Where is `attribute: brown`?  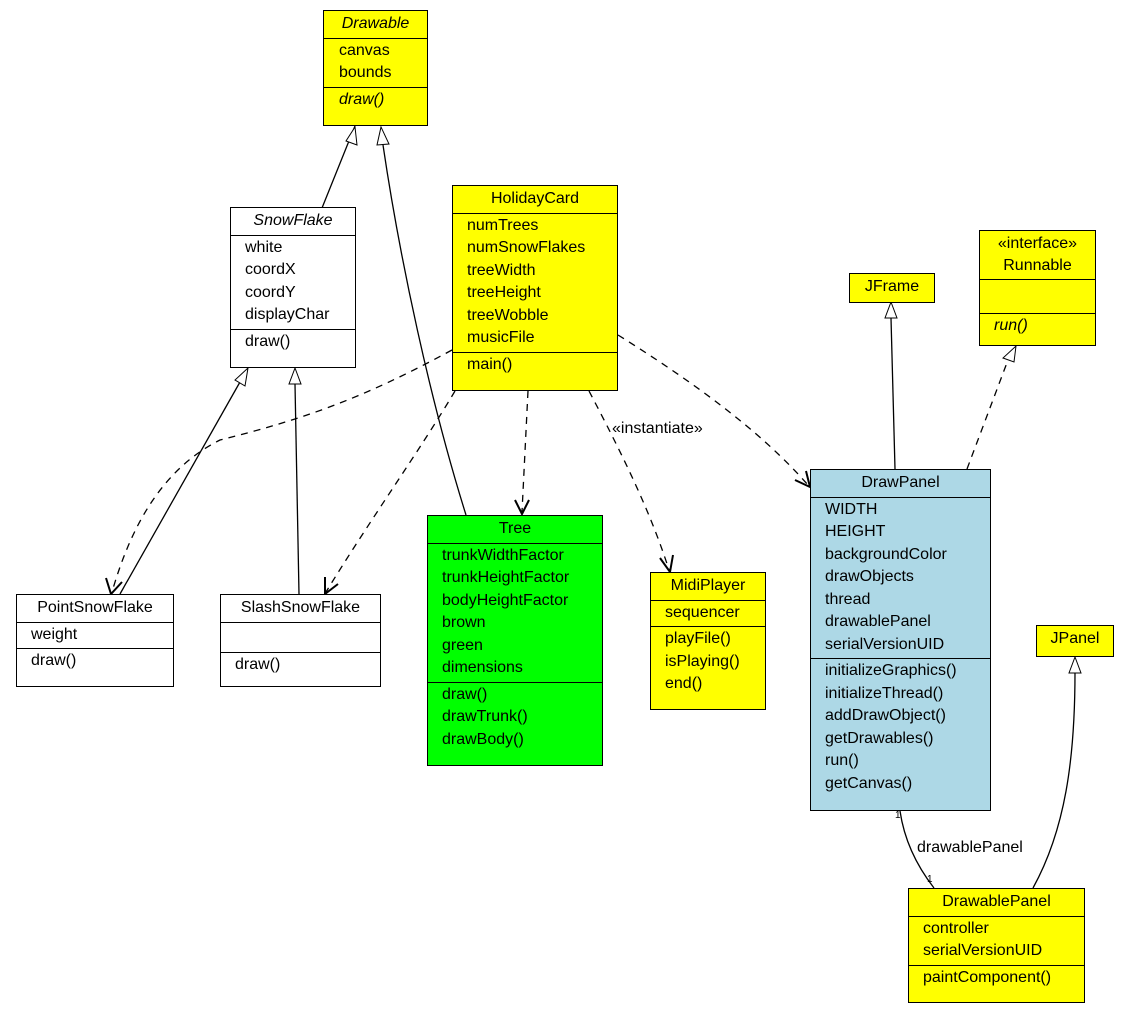 attribute: brown is located at coordinates (464, 622).